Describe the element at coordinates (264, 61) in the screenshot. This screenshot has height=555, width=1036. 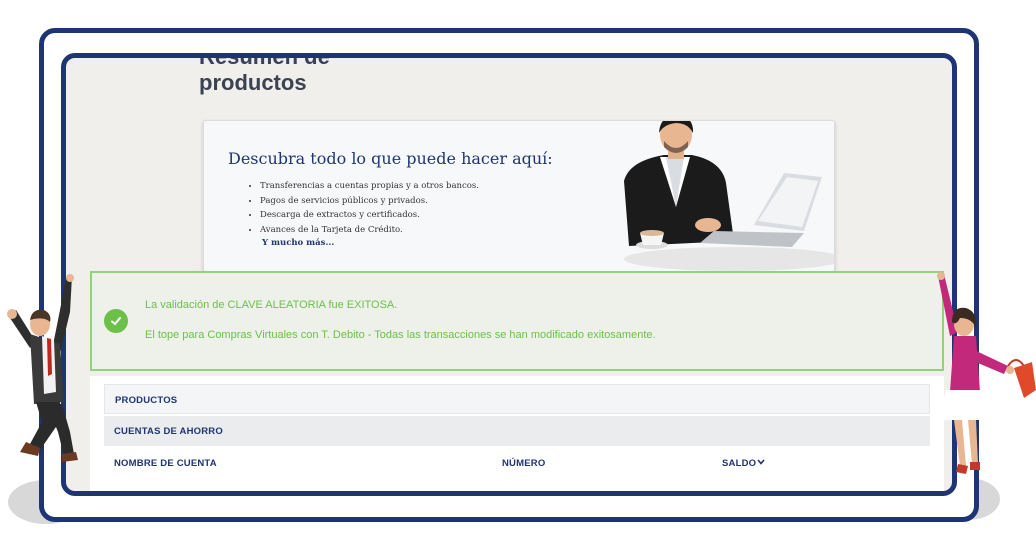
I see `page-title-line1: Resumen de` at that location.